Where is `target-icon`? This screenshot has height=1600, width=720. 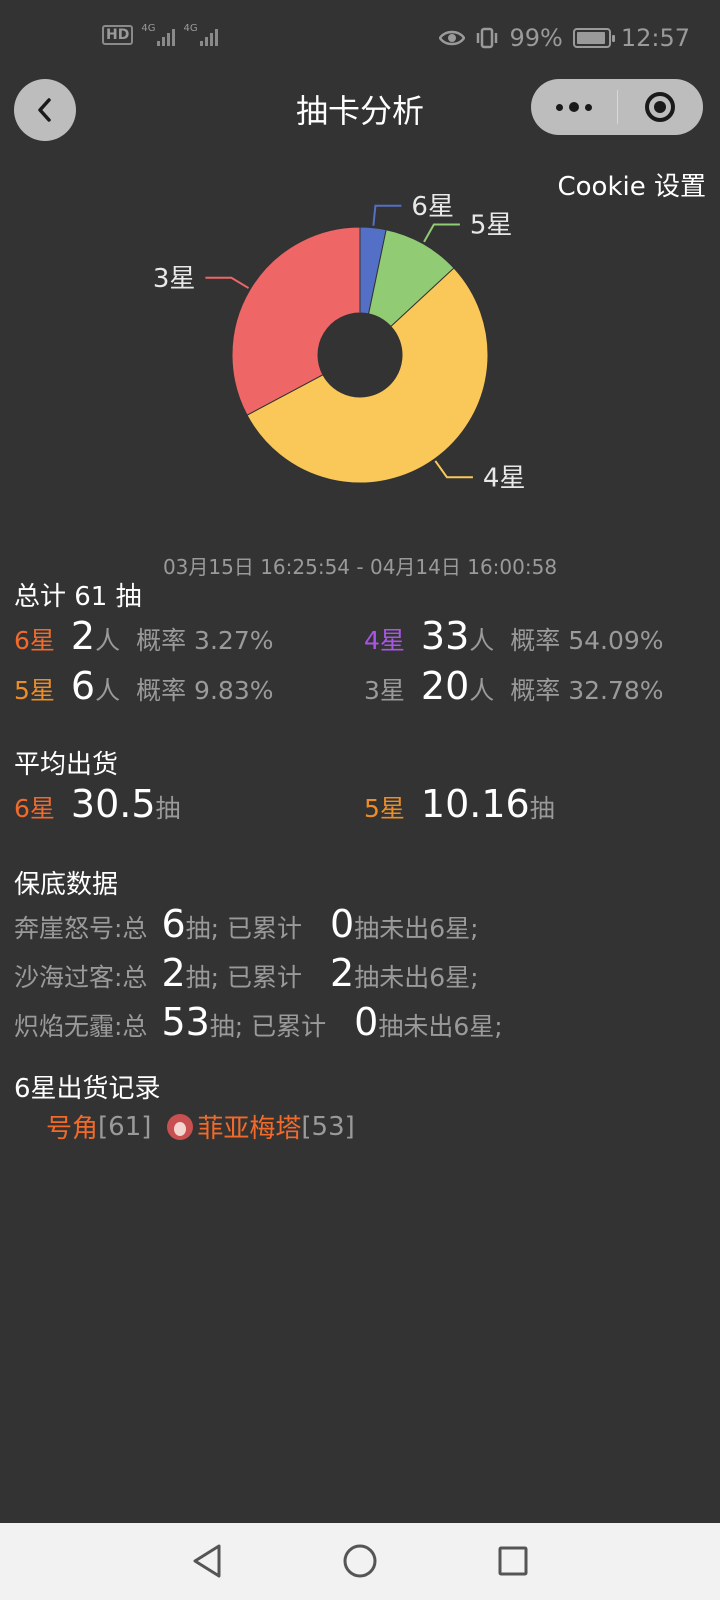 target-icon is located at coordinates (660, 107).